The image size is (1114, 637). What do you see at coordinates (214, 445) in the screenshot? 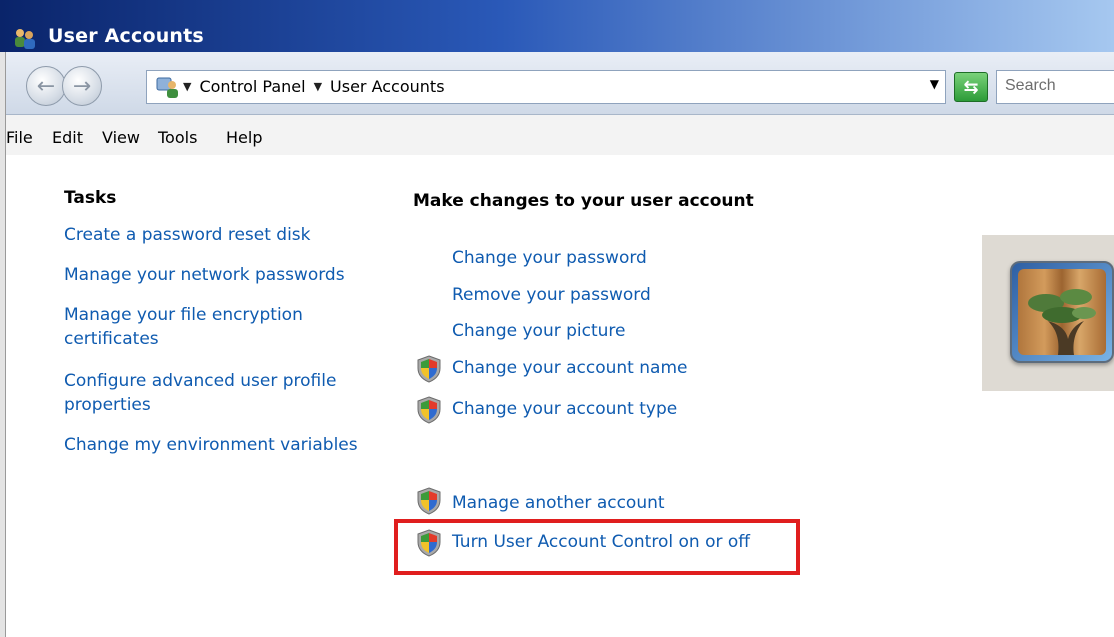
I see `task-link-environment-variables: Change my environment variables` at bounding box center [214, 445].